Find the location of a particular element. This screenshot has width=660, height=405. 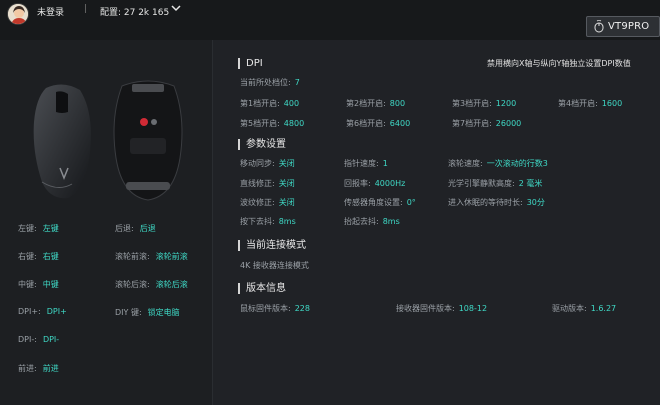

button-map-dpi-plus: DPI+ is located at coordinates (42, 311).